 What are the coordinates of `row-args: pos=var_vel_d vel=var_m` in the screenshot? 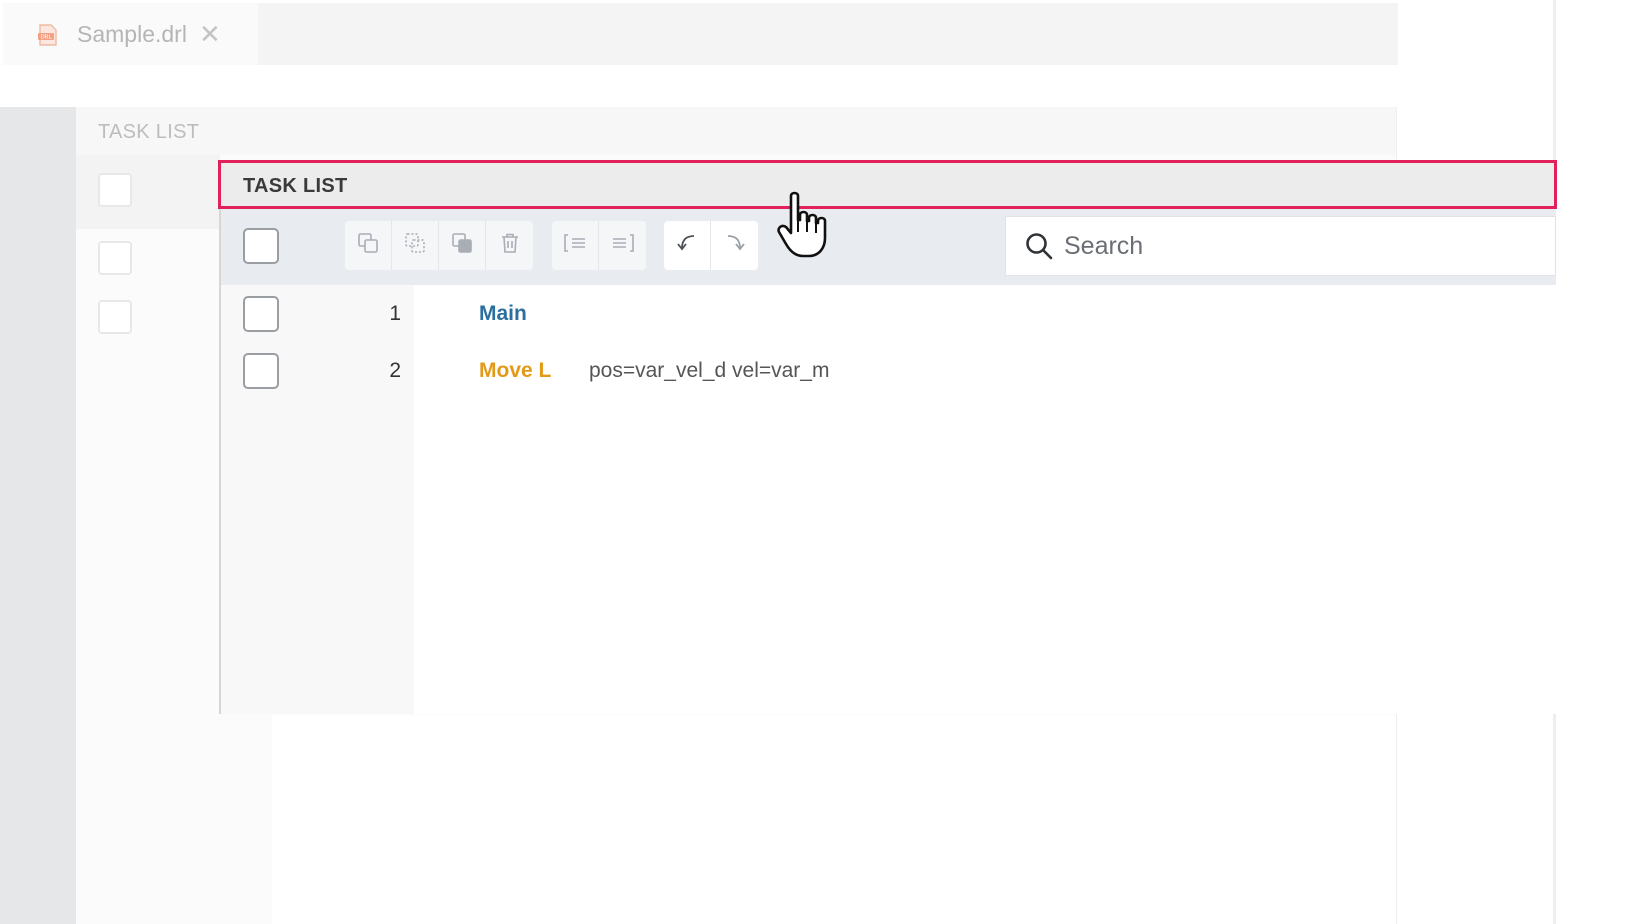 It's located at (709, 370).